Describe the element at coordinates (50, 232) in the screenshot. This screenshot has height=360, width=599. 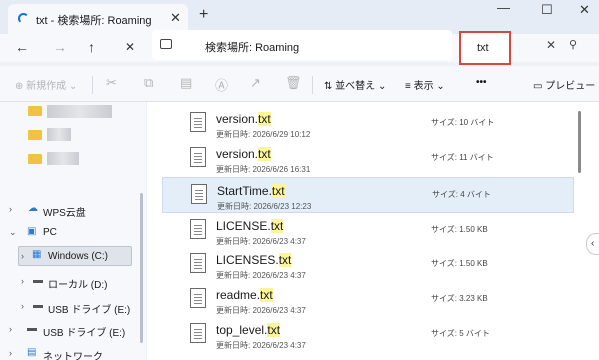
I see `sidebar-item-pc: PC` at that location.